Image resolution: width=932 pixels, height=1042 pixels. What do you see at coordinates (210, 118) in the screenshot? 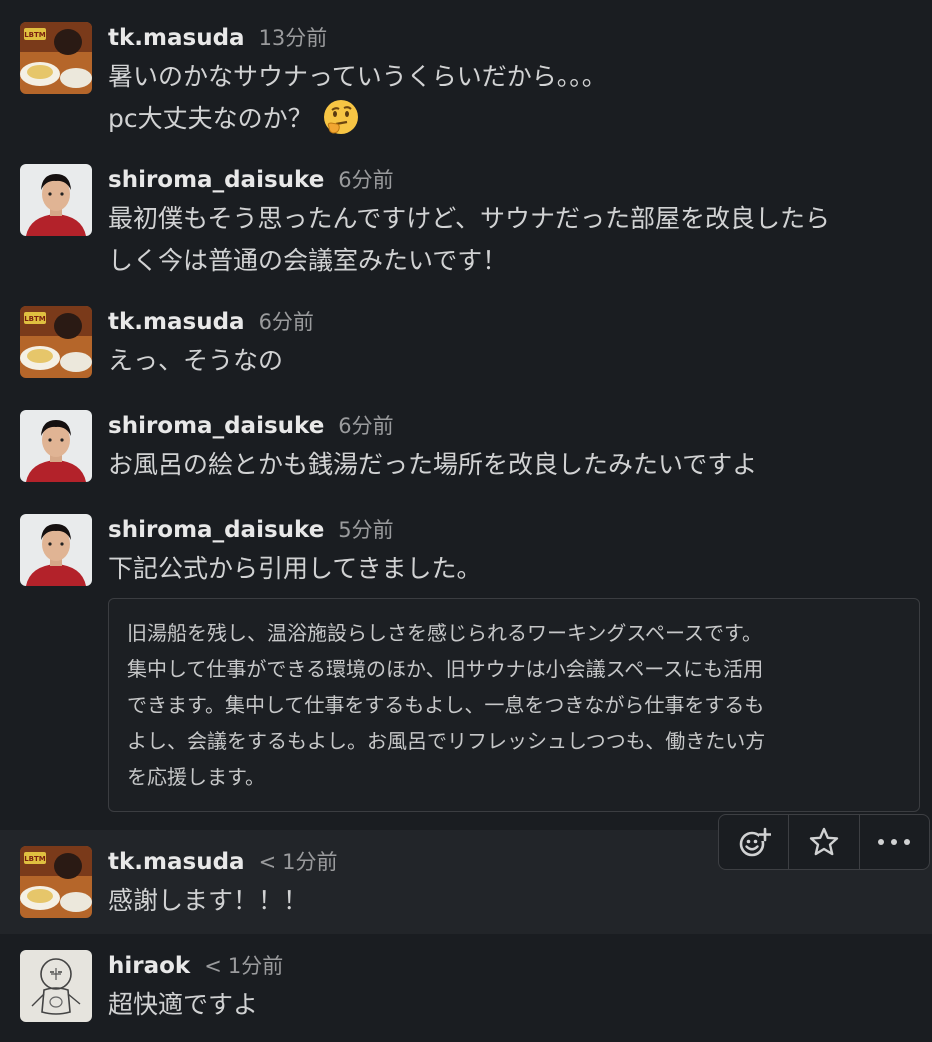
I see `message-line: pc大丈夫なのか？` at bounding box center [210, 118].